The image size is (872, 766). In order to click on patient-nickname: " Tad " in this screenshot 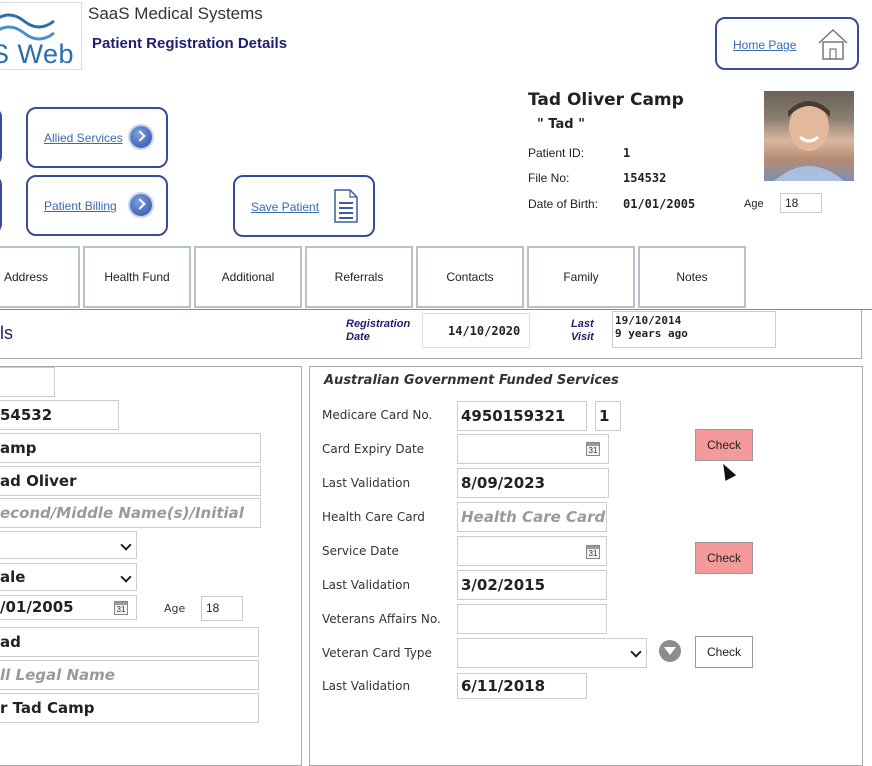, I will do `click(561, 124)`.